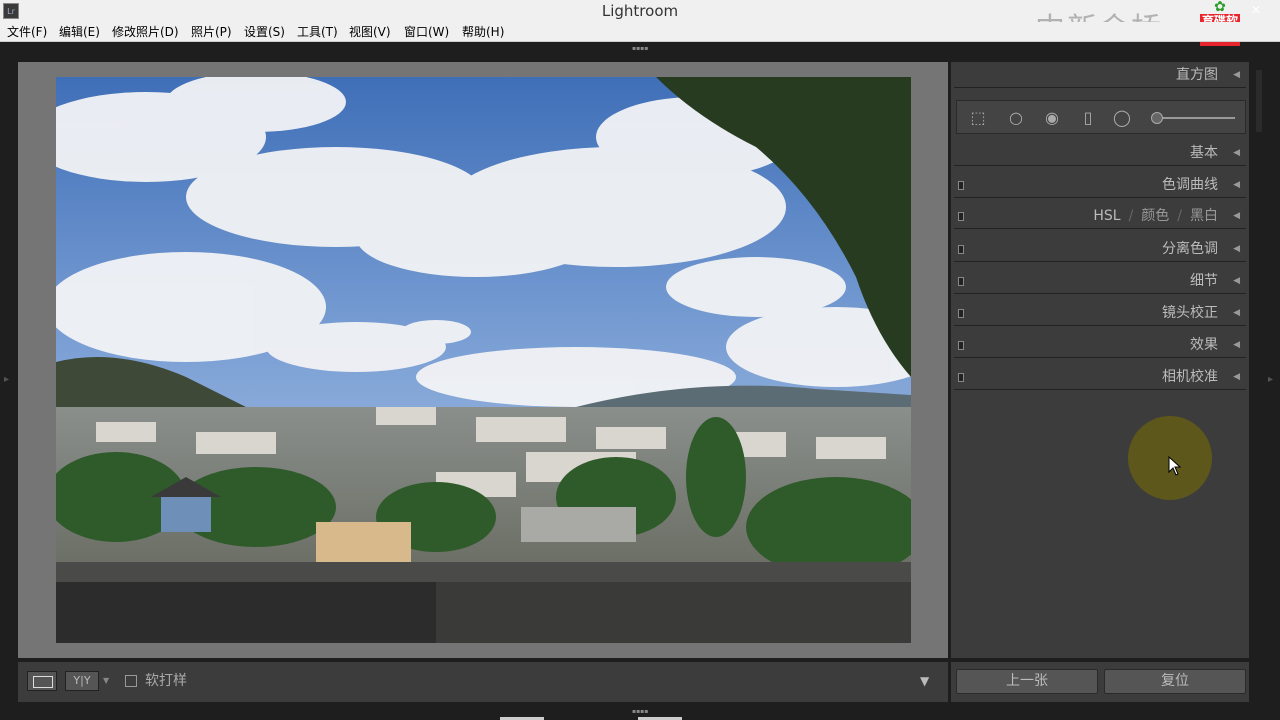 The height and width of the screenshot is (720, 1280). Describe the element at coordinates (166, 681) in the screenshot. I see `soft-proof-label: 软打样` at that location.